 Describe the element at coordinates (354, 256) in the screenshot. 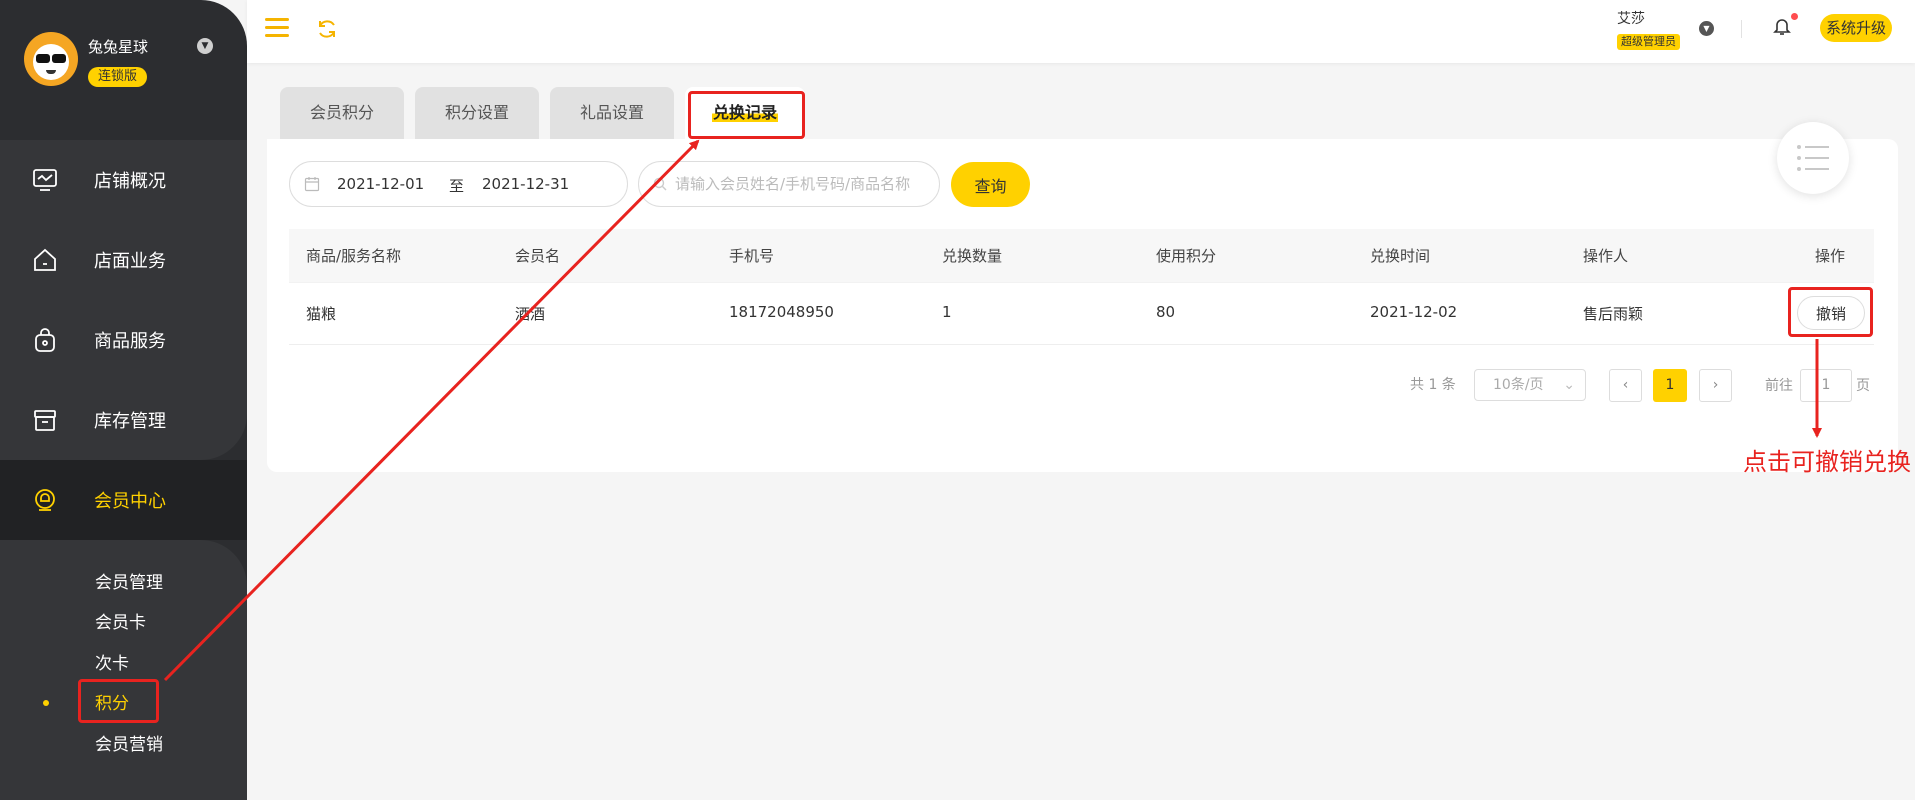

I see `column-header: 商品/服务名称` at that location.